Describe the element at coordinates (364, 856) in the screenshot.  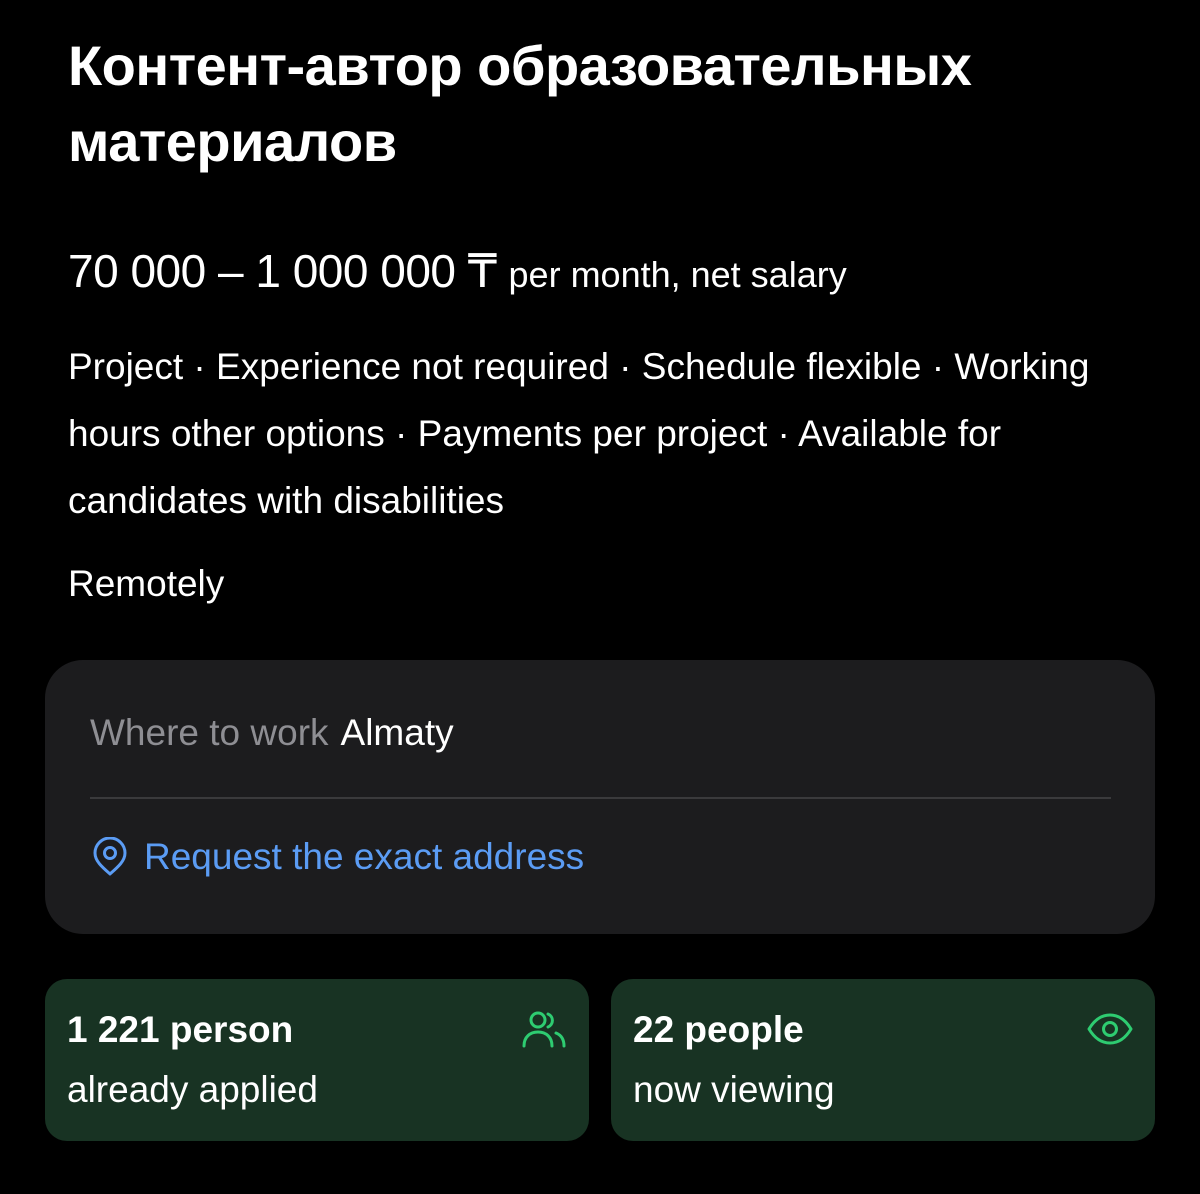
I see `request-address-label: Request the exact address` at that location.